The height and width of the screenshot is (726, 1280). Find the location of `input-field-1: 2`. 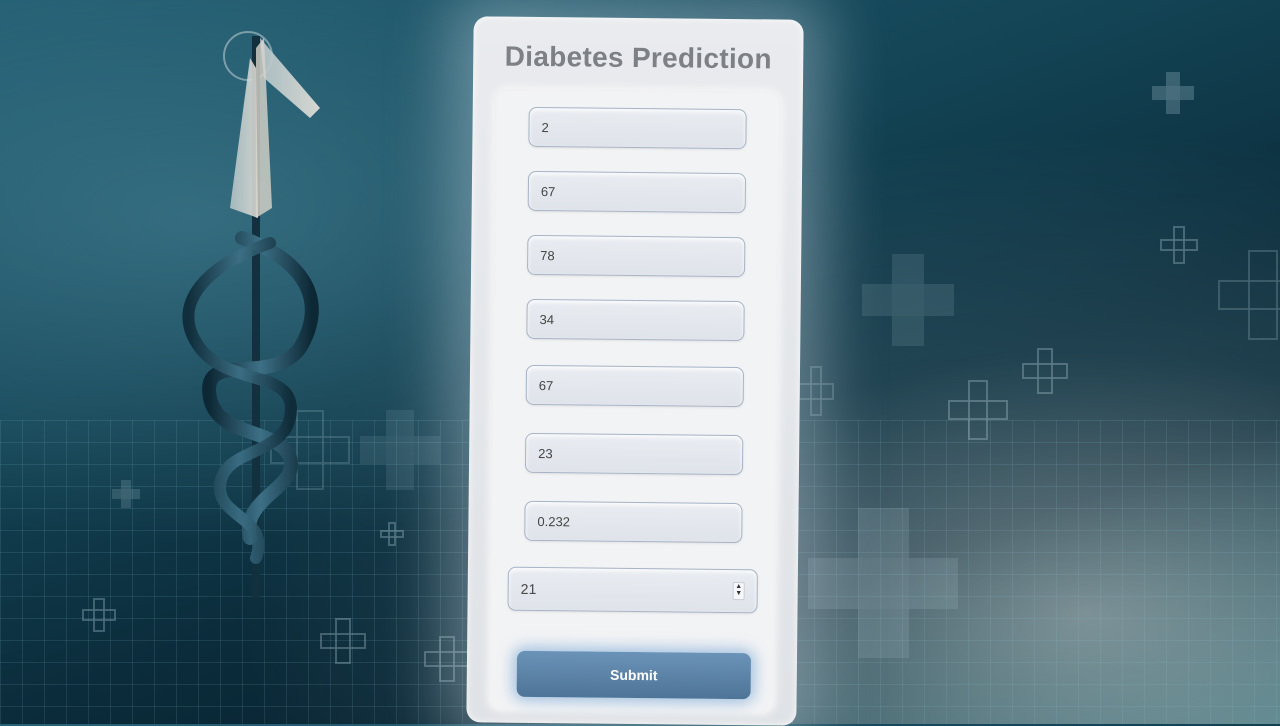

input-field-1: 2 is located at coordinates (637, 128).